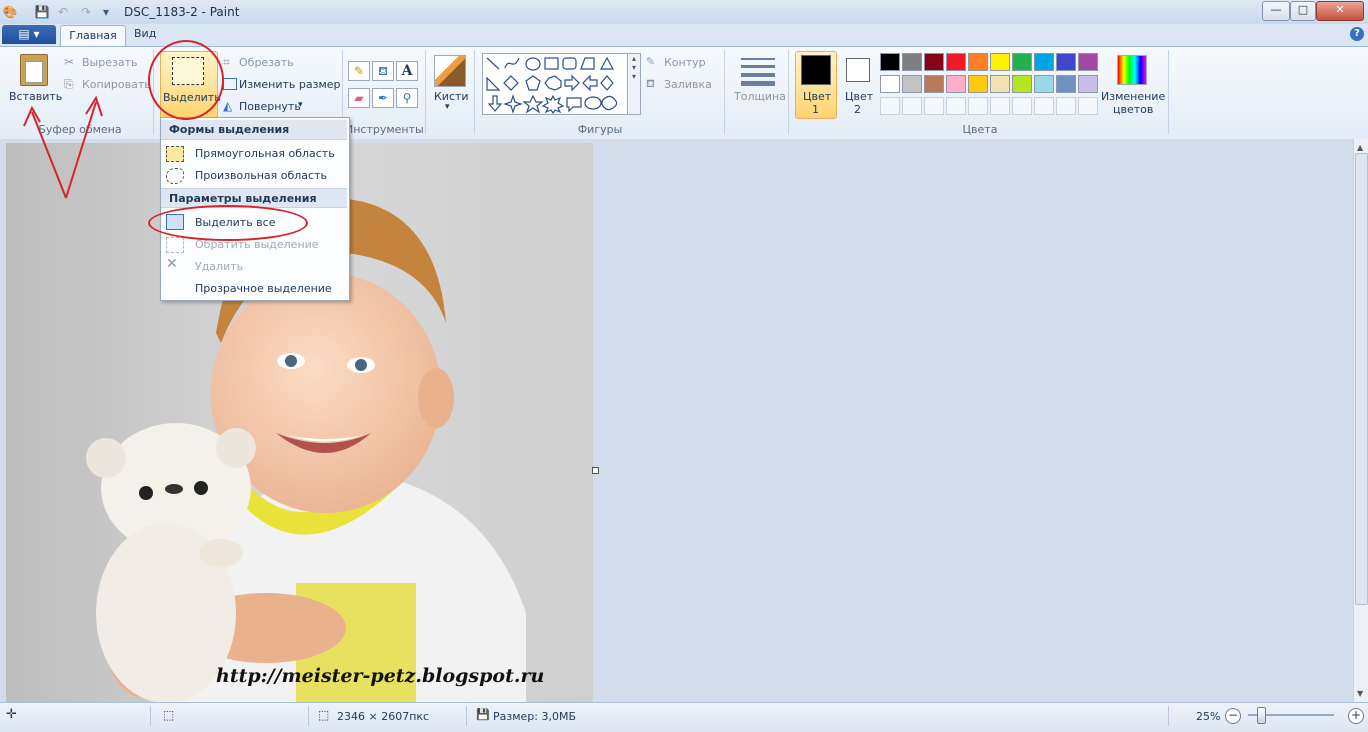  I want to click on magnifier-icon: ⚲, so click(407, 98).